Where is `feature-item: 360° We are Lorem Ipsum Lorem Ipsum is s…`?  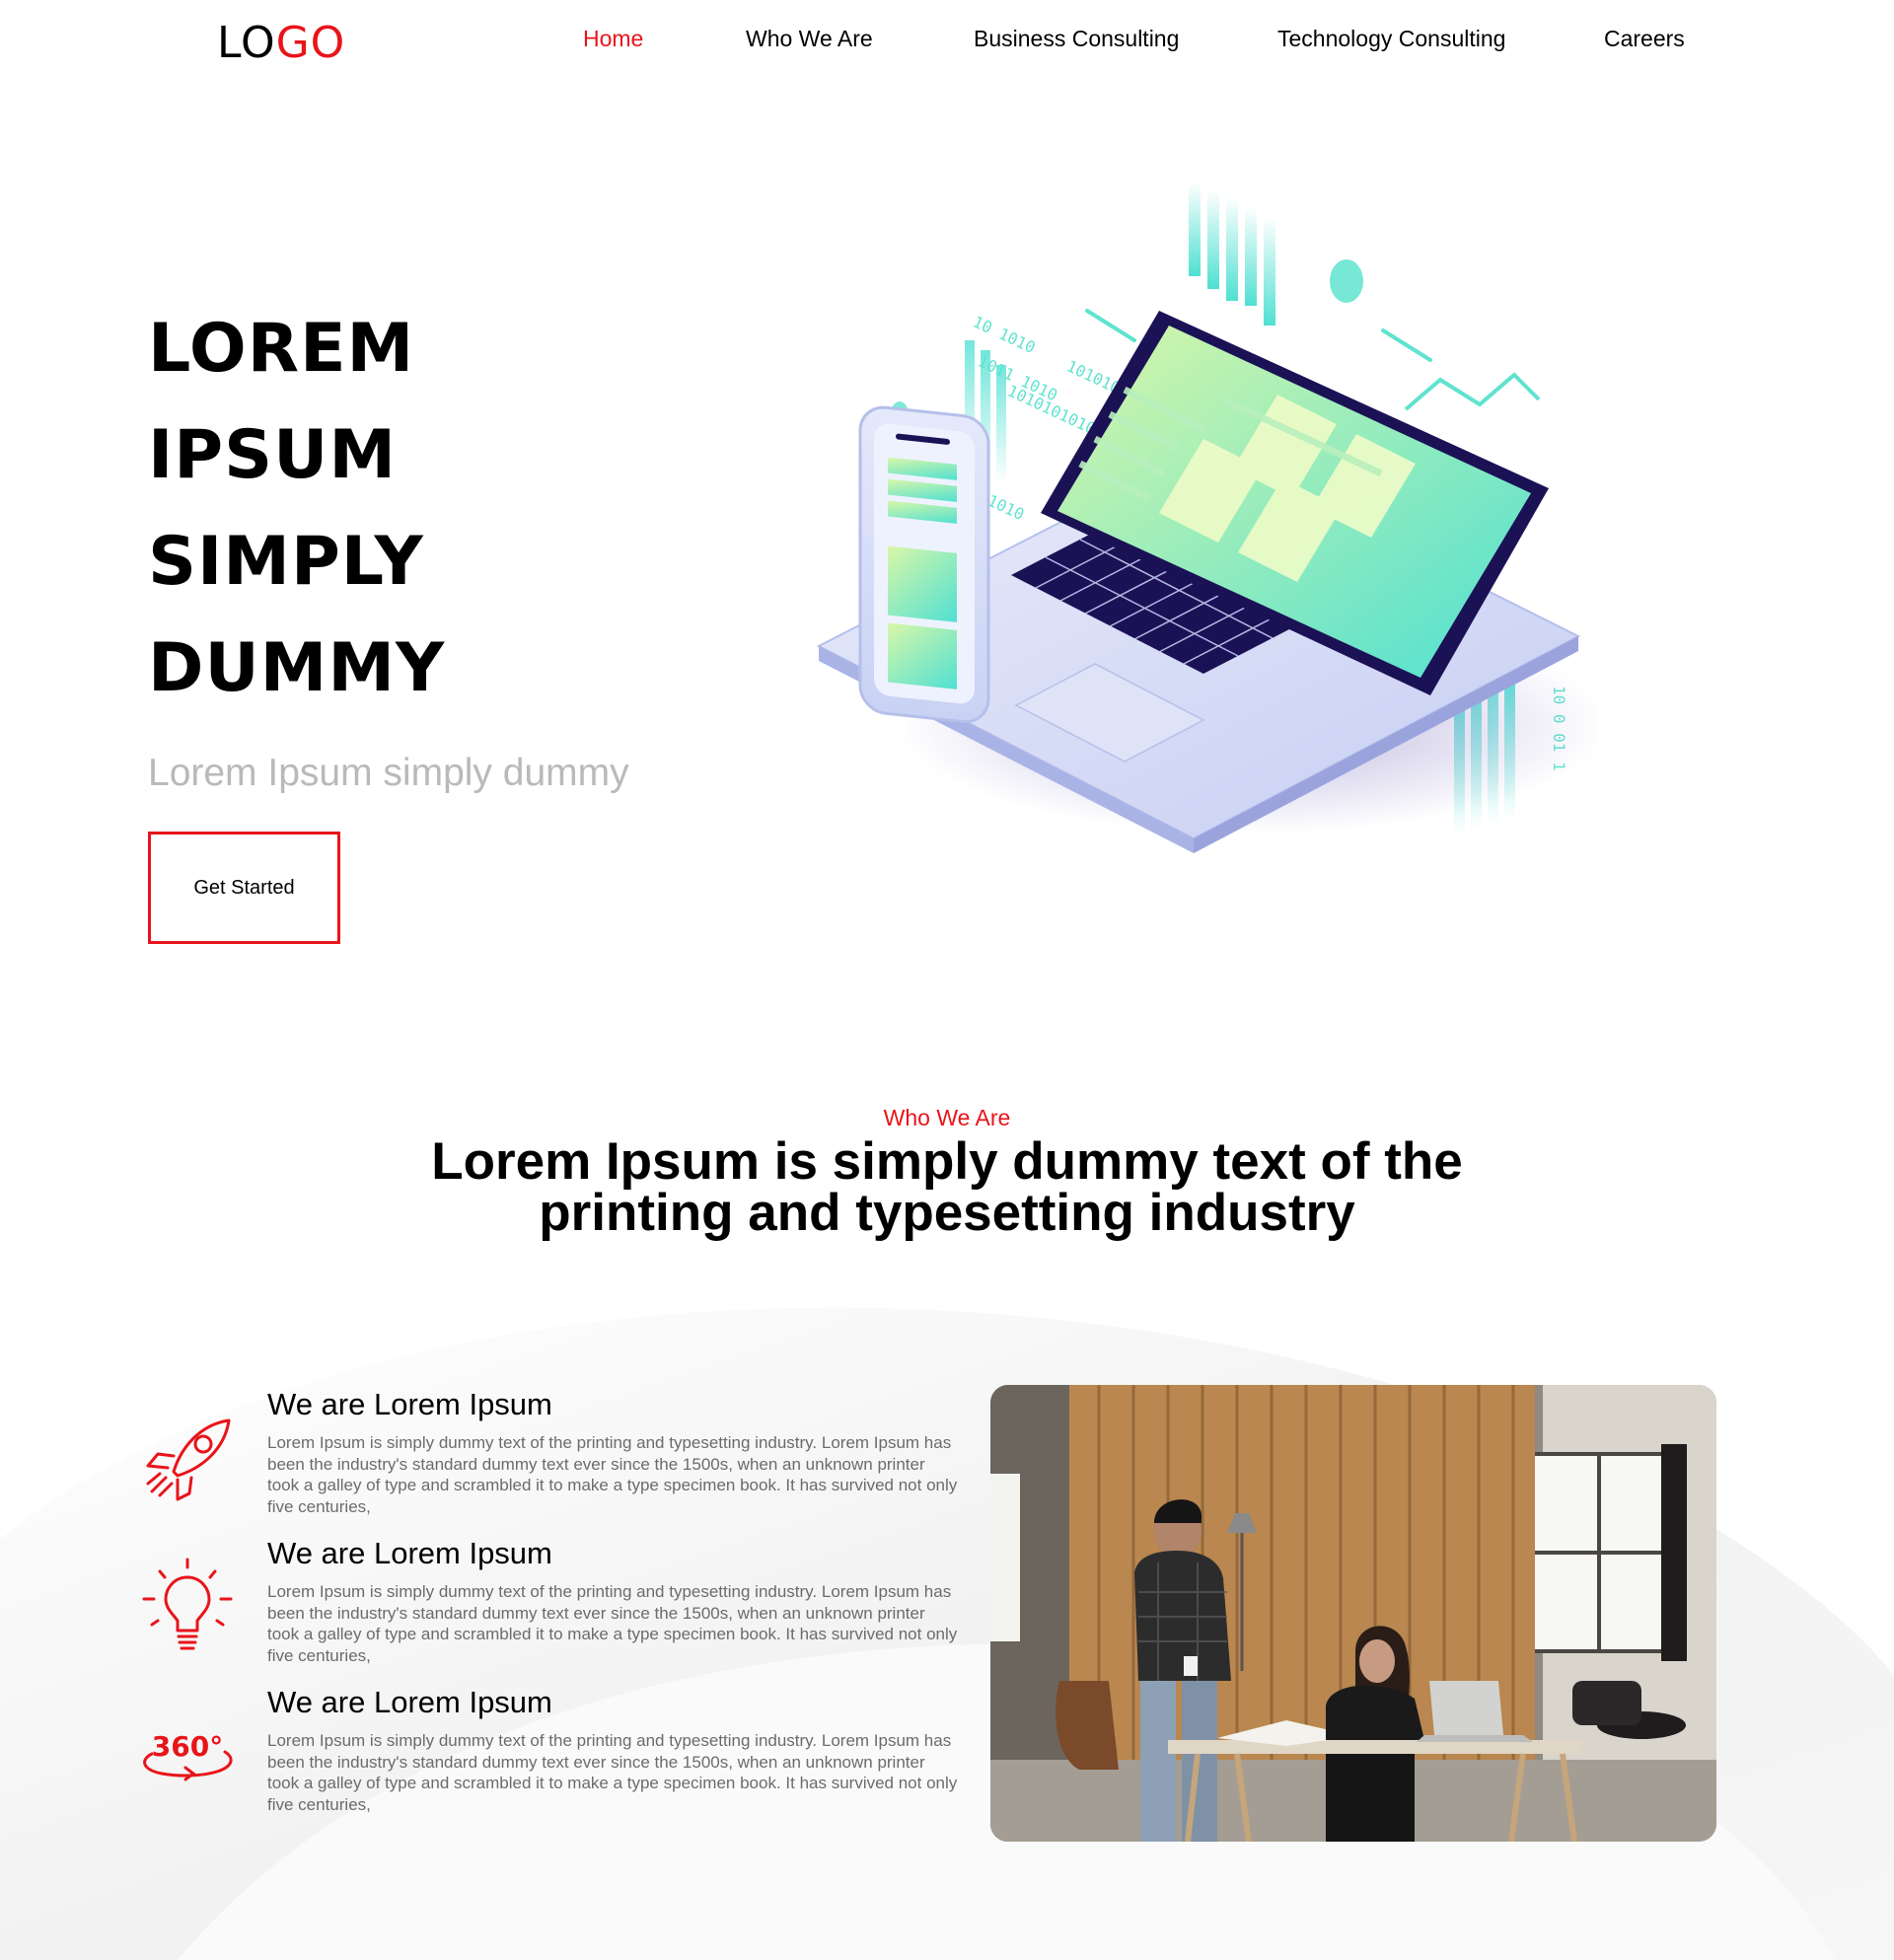 feature-item: 360° We are Lorem Ipsum Lorem Ipsum is s… is located at coordinates (547, 1754).